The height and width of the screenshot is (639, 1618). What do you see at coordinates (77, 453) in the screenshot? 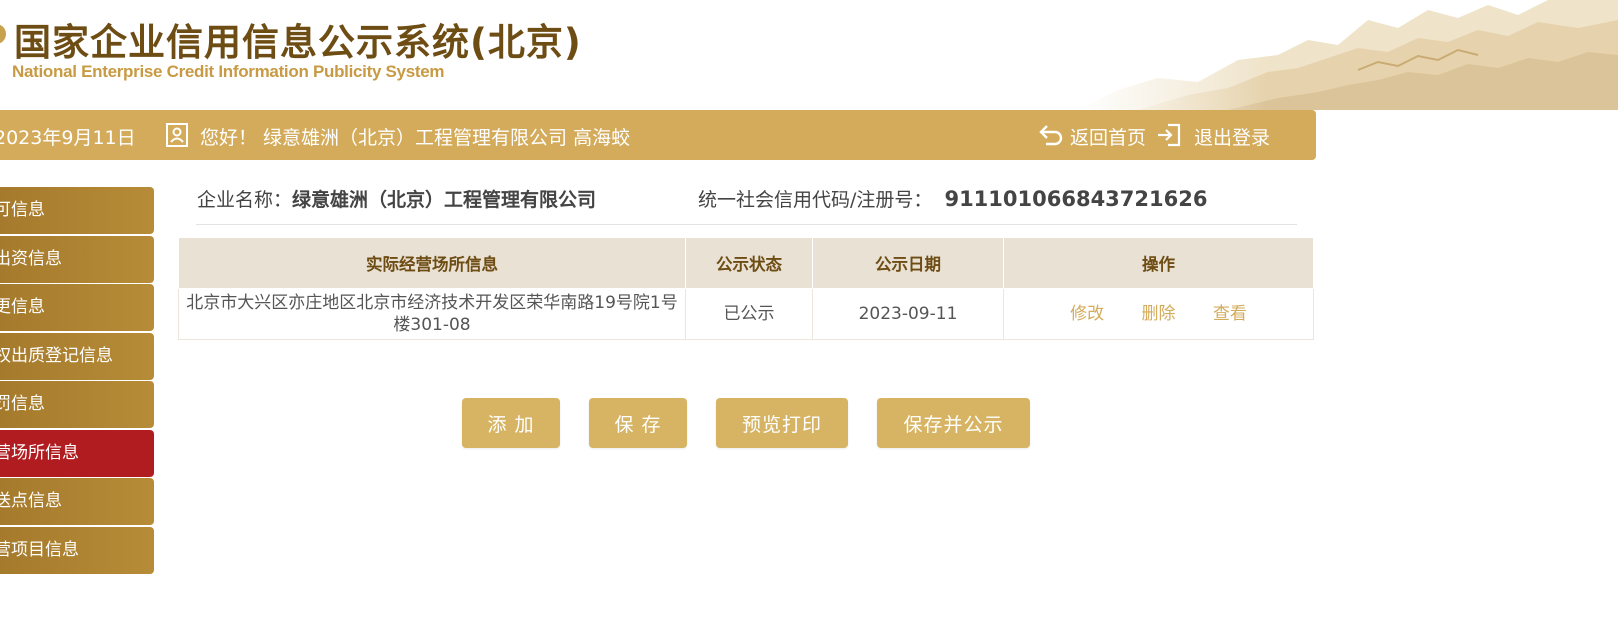
I see `sidebar-item-business-premises-info: 营场所信息` at bounding box center [77, 453].